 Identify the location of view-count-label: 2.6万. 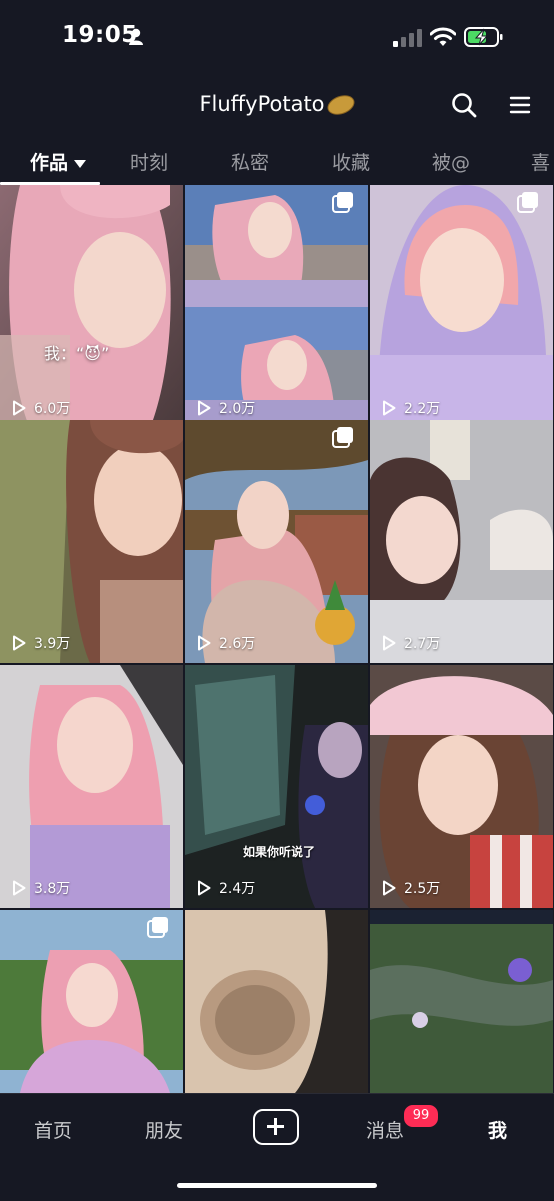
(237, 644).